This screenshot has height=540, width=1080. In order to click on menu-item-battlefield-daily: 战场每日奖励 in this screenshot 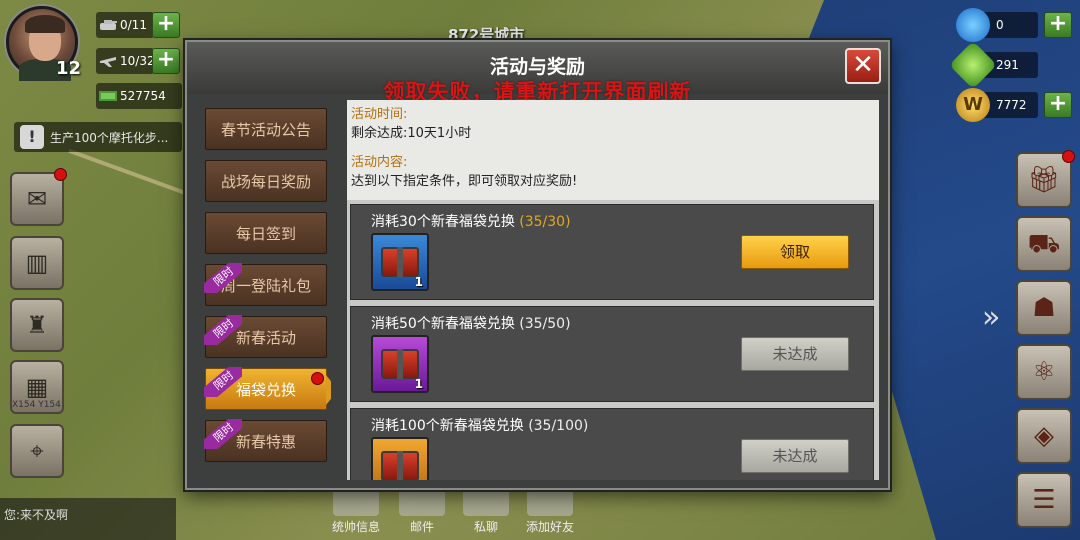, I will do `click(266, 181)`.